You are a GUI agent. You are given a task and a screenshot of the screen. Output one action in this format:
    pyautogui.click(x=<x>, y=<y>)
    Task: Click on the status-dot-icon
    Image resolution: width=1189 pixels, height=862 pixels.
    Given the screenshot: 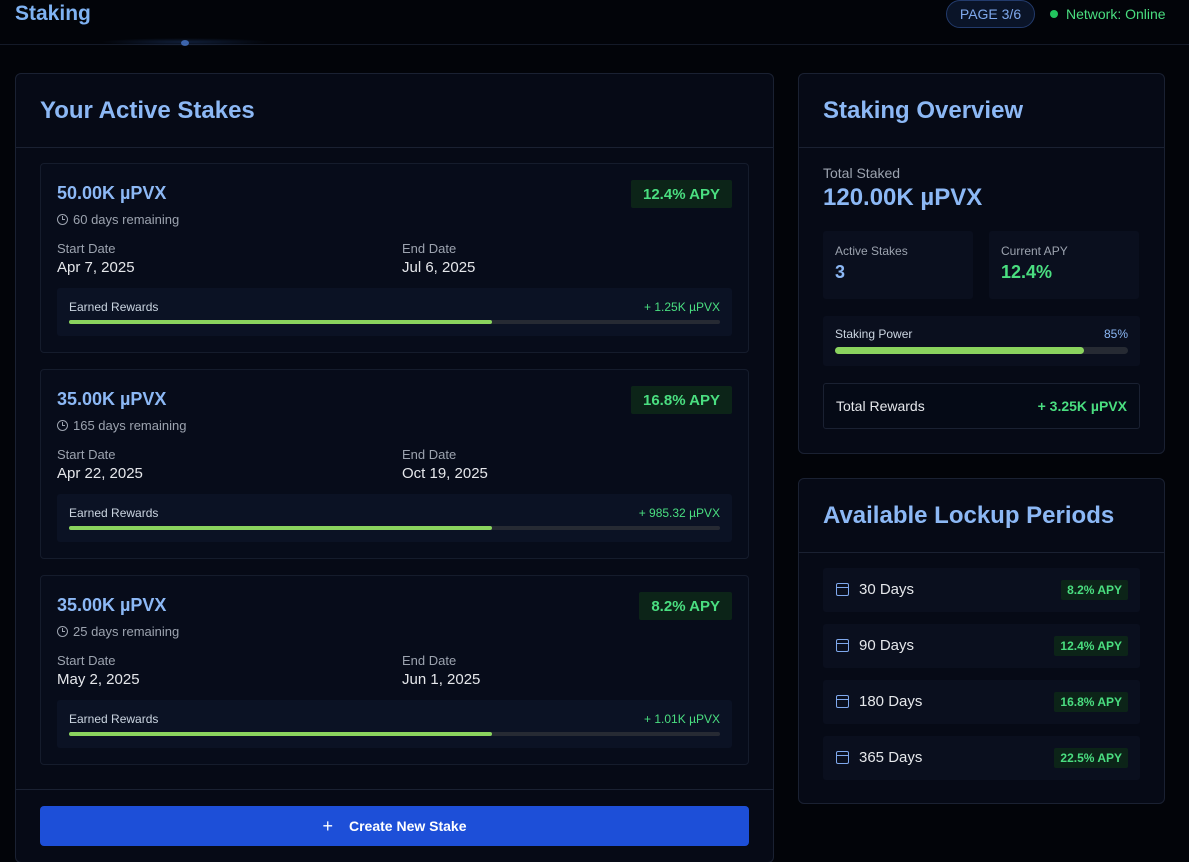 What is the action you would take?
    pyautogui.click(x=1054, y=14)
    